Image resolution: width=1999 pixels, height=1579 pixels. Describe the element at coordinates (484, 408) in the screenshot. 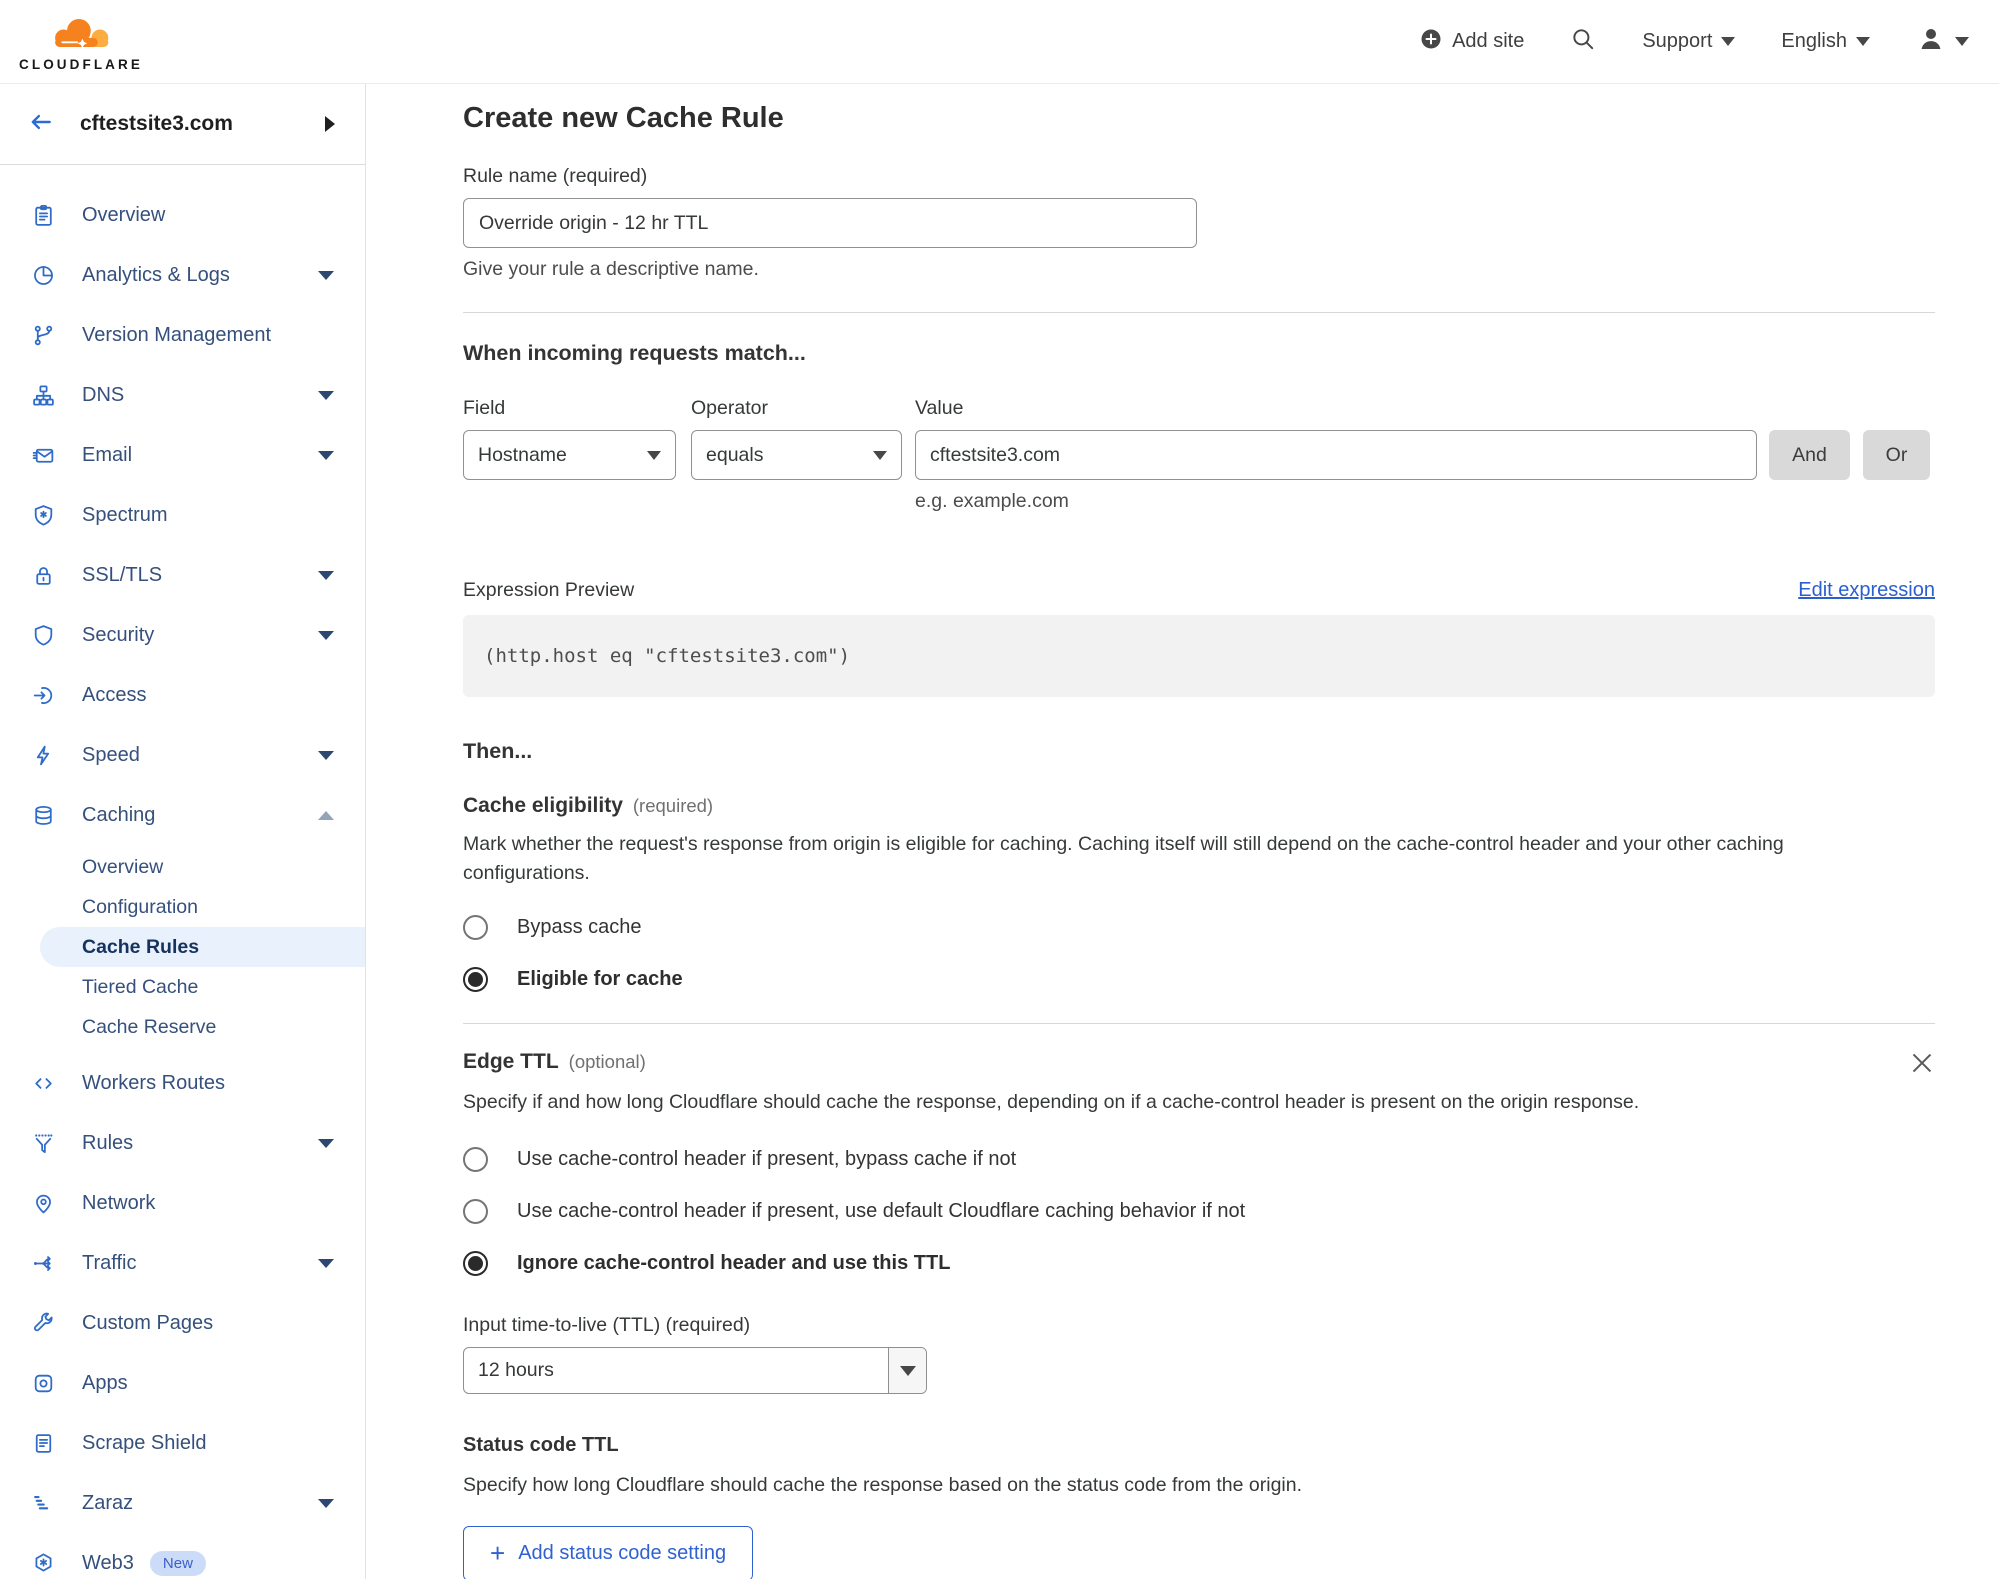

I see `field-label: Field` at that location.